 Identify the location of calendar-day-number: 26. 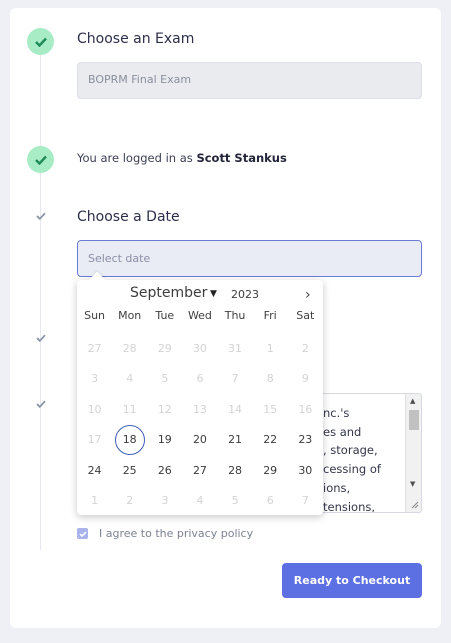
(164, 470).